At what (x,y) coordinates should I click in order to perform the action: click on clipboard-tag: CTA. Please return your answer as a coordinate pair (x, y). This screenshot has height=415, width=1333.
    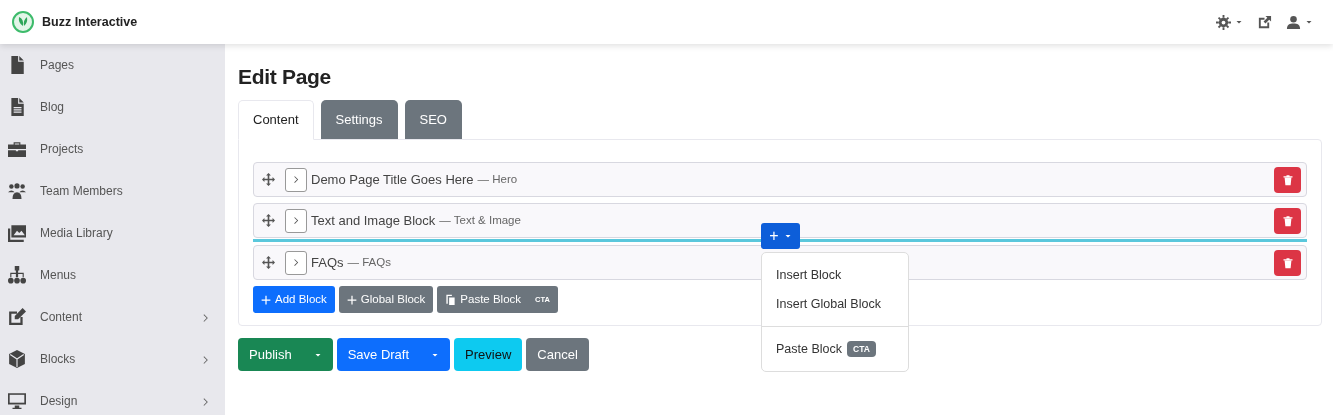
    Looking at the image, I should click on (861, 348).